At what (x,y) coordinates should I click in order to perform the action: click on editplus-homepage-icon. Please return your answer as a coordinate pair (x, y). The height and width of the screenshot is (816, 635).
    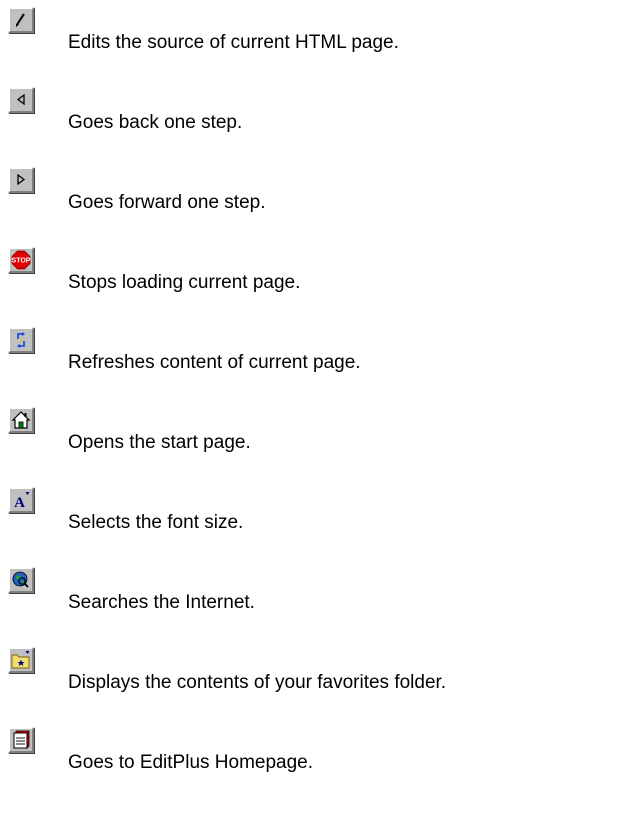
    Looking at the image, I should click on (21, 739).